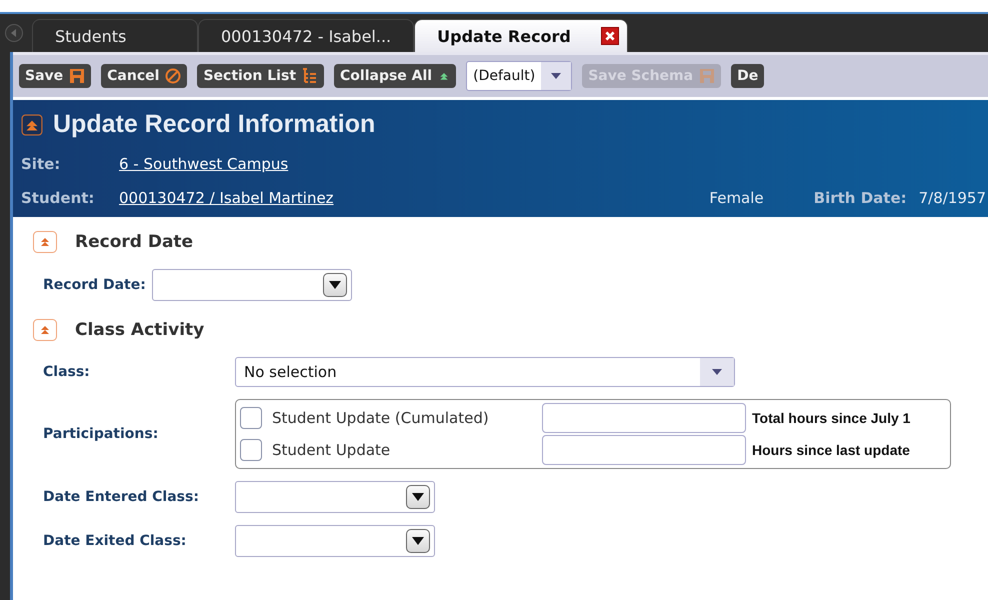 This screenshot has height=600, width=988. I want to click on hours-label: Hours since last update, so click(831, 450).